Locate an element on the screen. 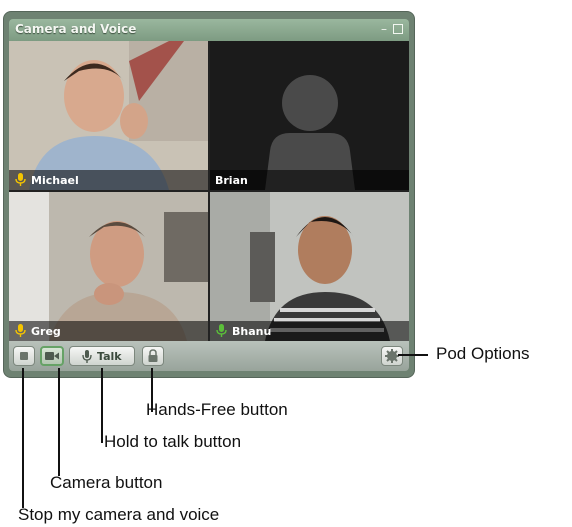  minimize-icon: – is located at coordinates (384, 29).